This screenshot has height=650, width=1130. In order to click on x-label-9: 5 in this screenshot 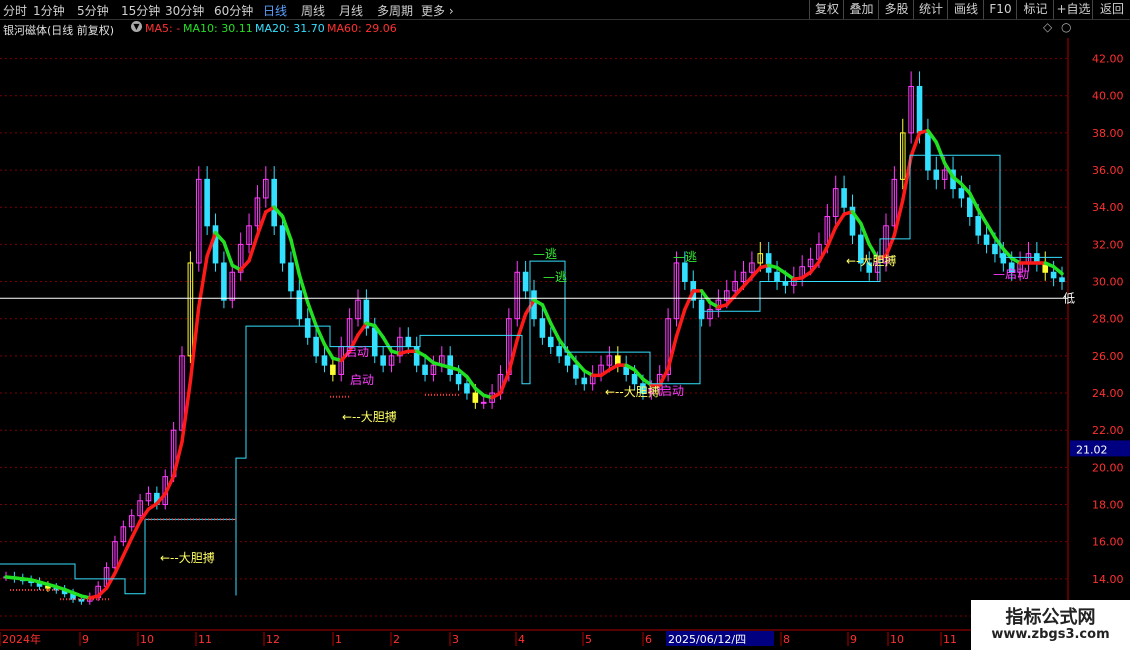, I will do `click(588, 639)`.